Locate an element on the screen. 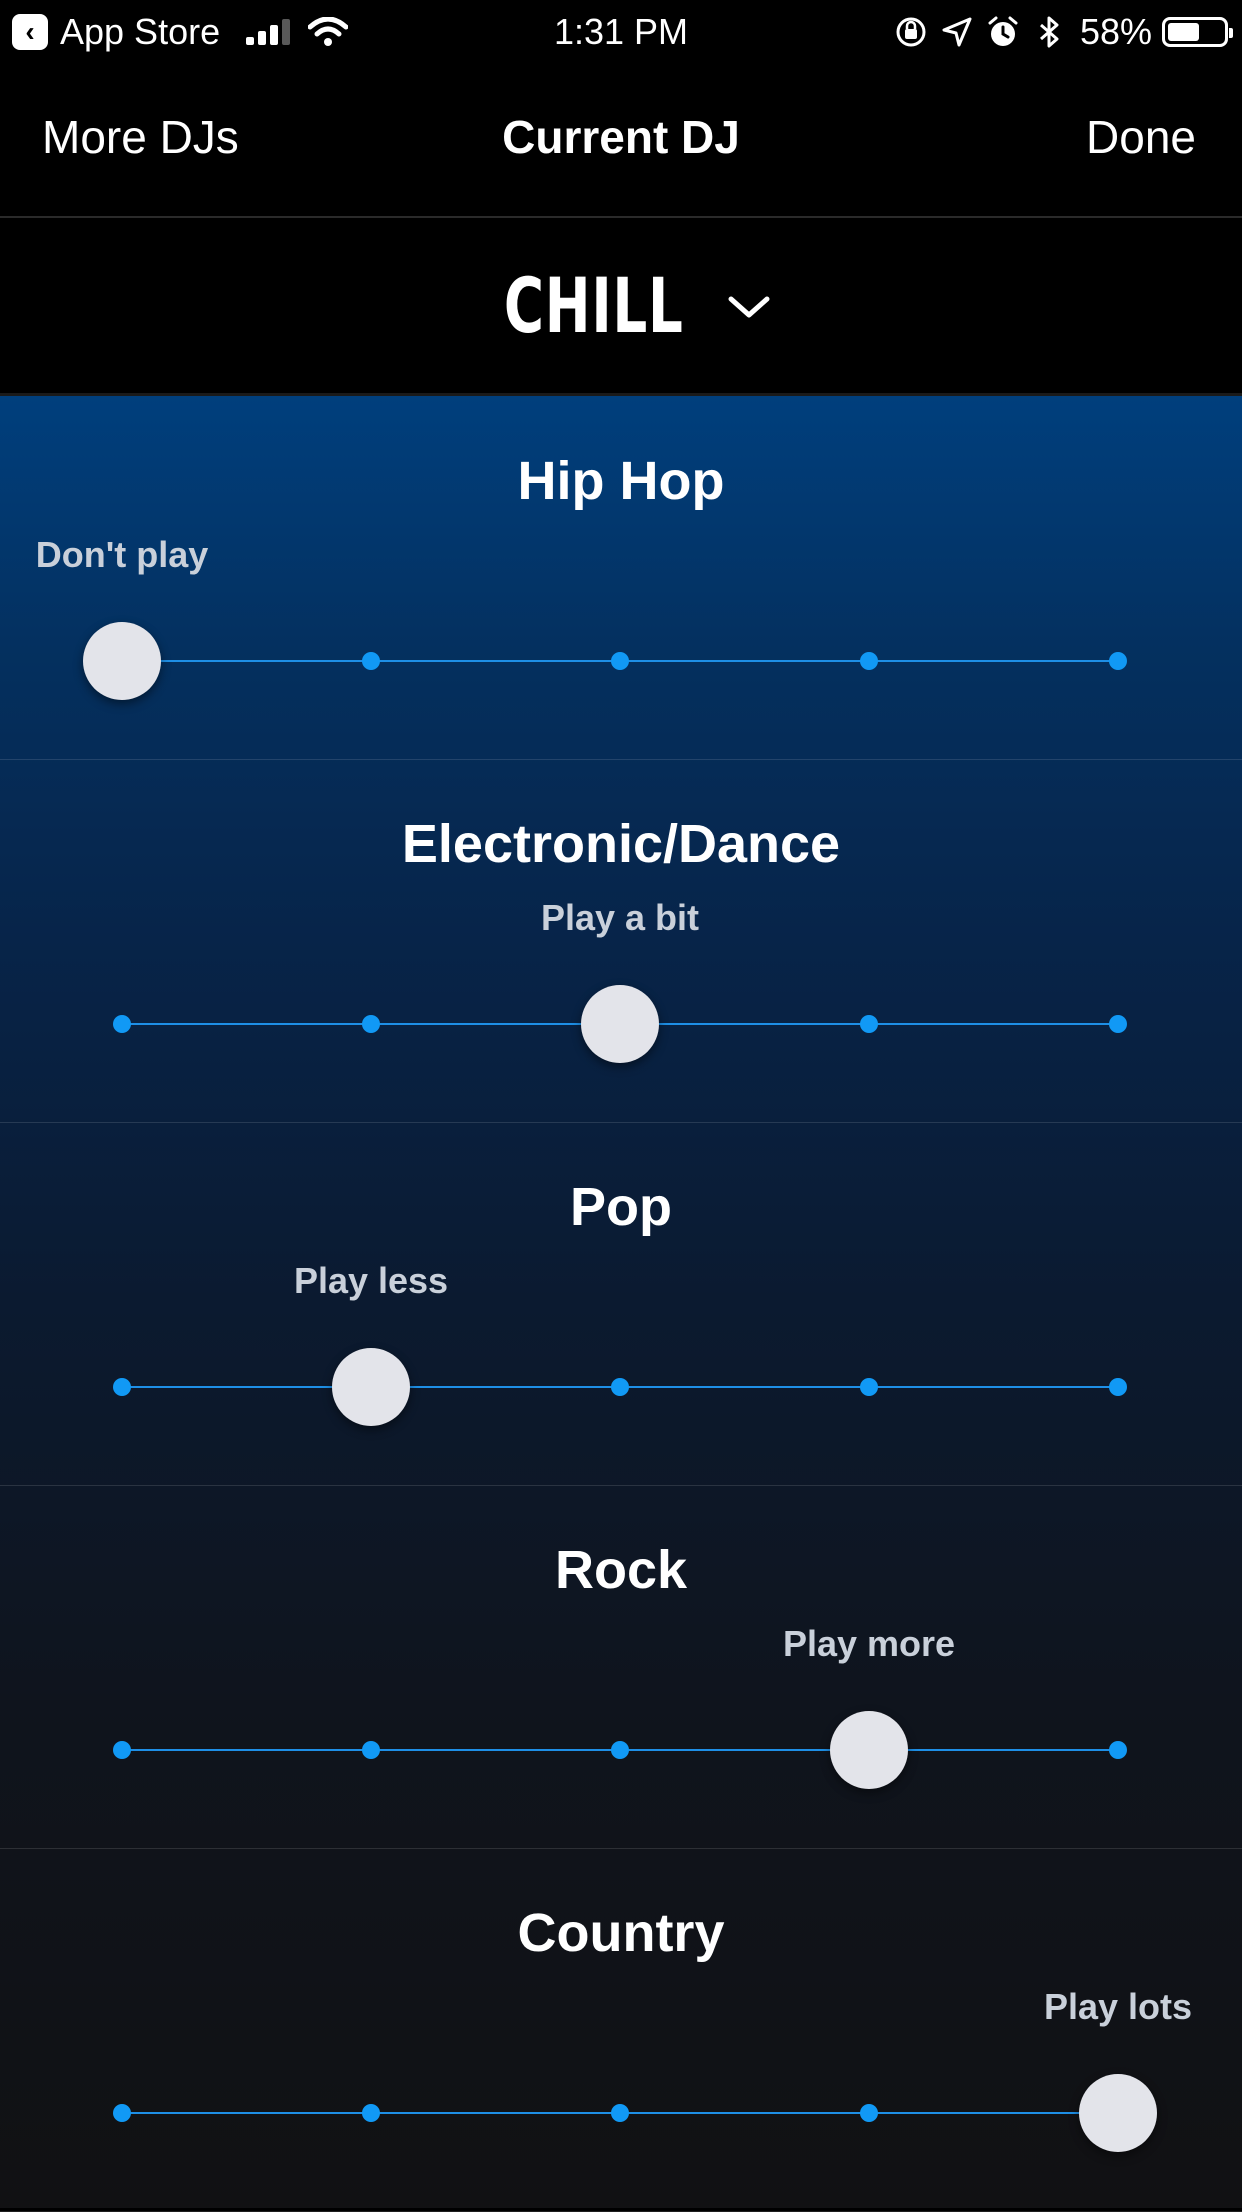 The width and height of the screenshot is (1242, 2212). alarm-icon is located at coordinates (1003, 31).